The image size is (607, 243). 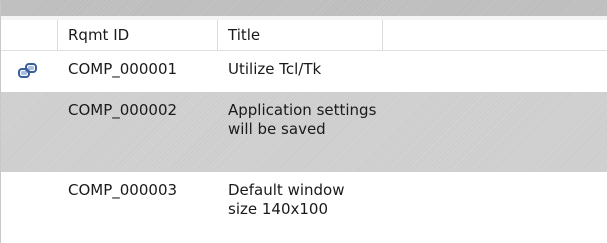 I want to click on row-rqmt-id: COMP_000002, so click(x=123, y=110).